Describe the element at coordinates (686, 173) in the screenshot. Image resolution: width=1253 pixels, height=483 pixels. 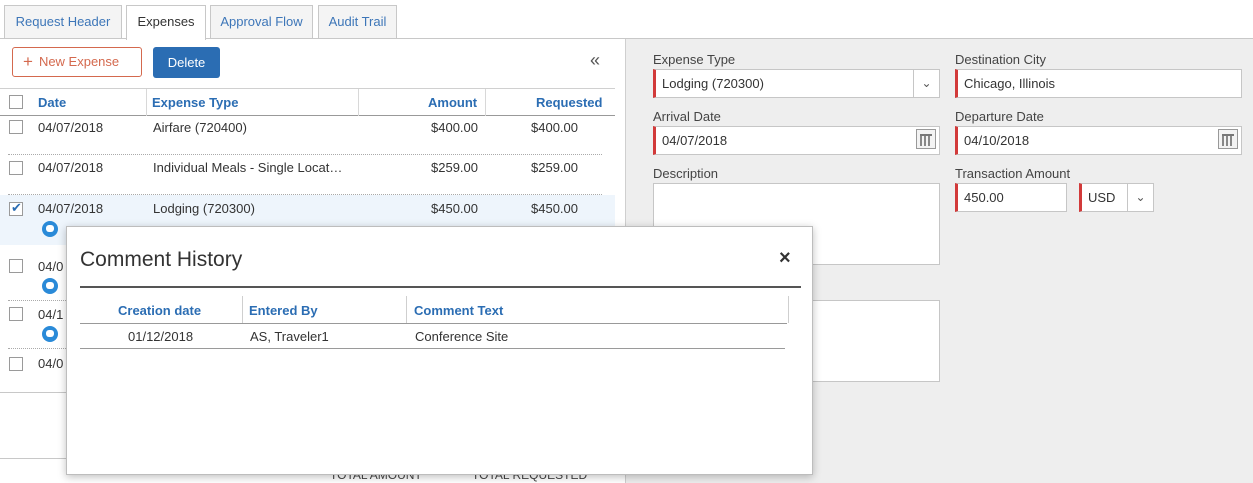
I see `description-label: Description` at that location.